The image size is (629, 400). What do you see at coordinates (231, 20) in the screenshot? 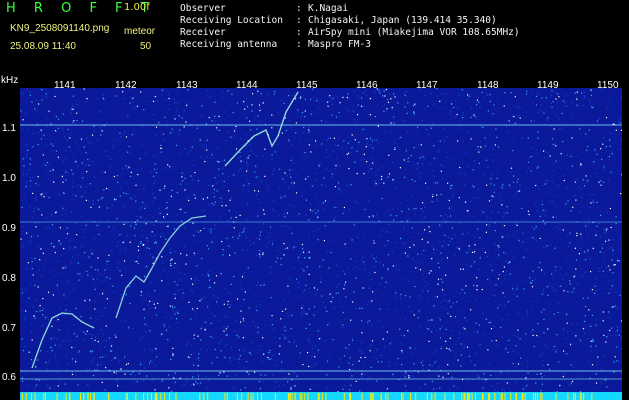
I see `location-label: Receiving Location` at bounding box center [231, 20].